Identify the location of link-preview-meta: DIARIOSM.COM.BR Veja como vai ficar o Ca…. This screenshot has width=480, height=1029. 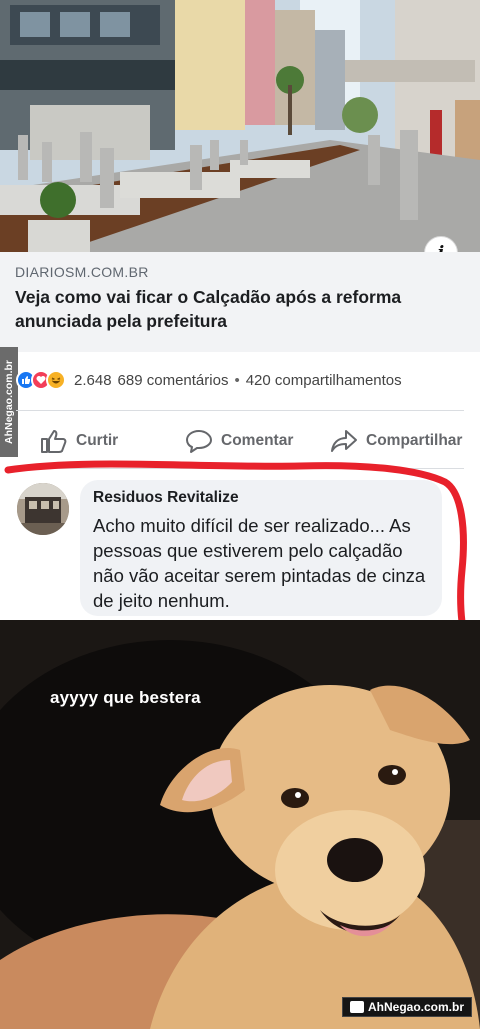
(240, 302).